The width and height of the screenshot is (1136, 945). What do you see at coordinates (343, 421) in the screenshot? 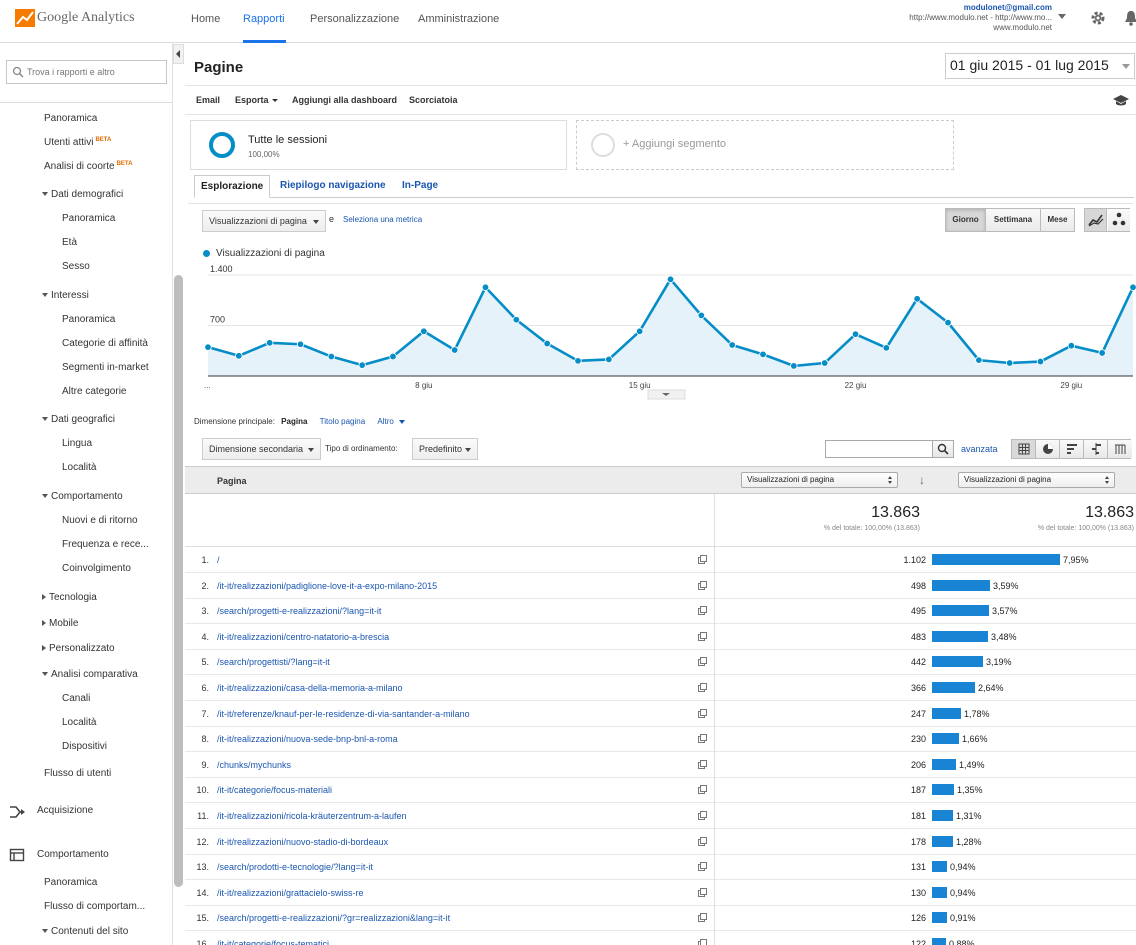
I see `dimension-page-title-link: Titolo pagina` at bounding box center [343, 421].